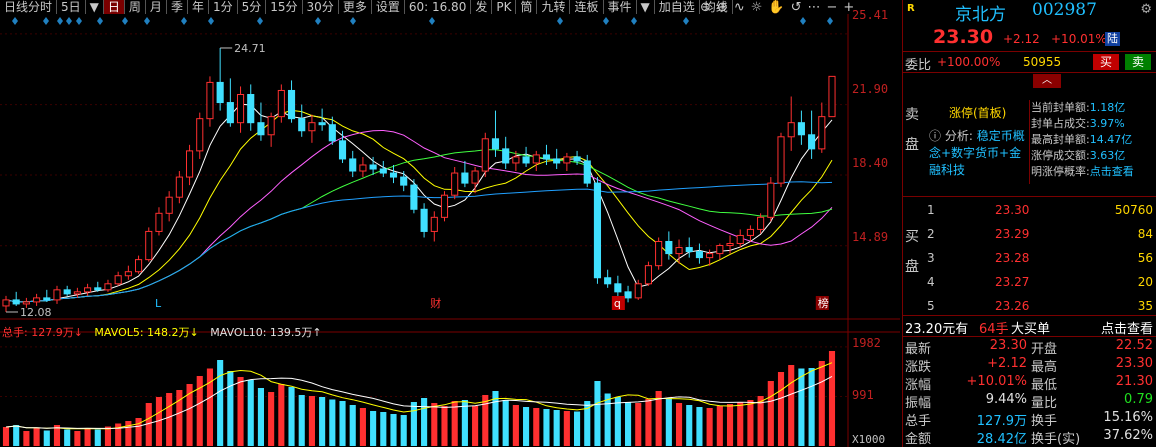 The height and width of the screenshot is (447, 1156). I want to click on brightness-icon: ☼, so click(757, 7).